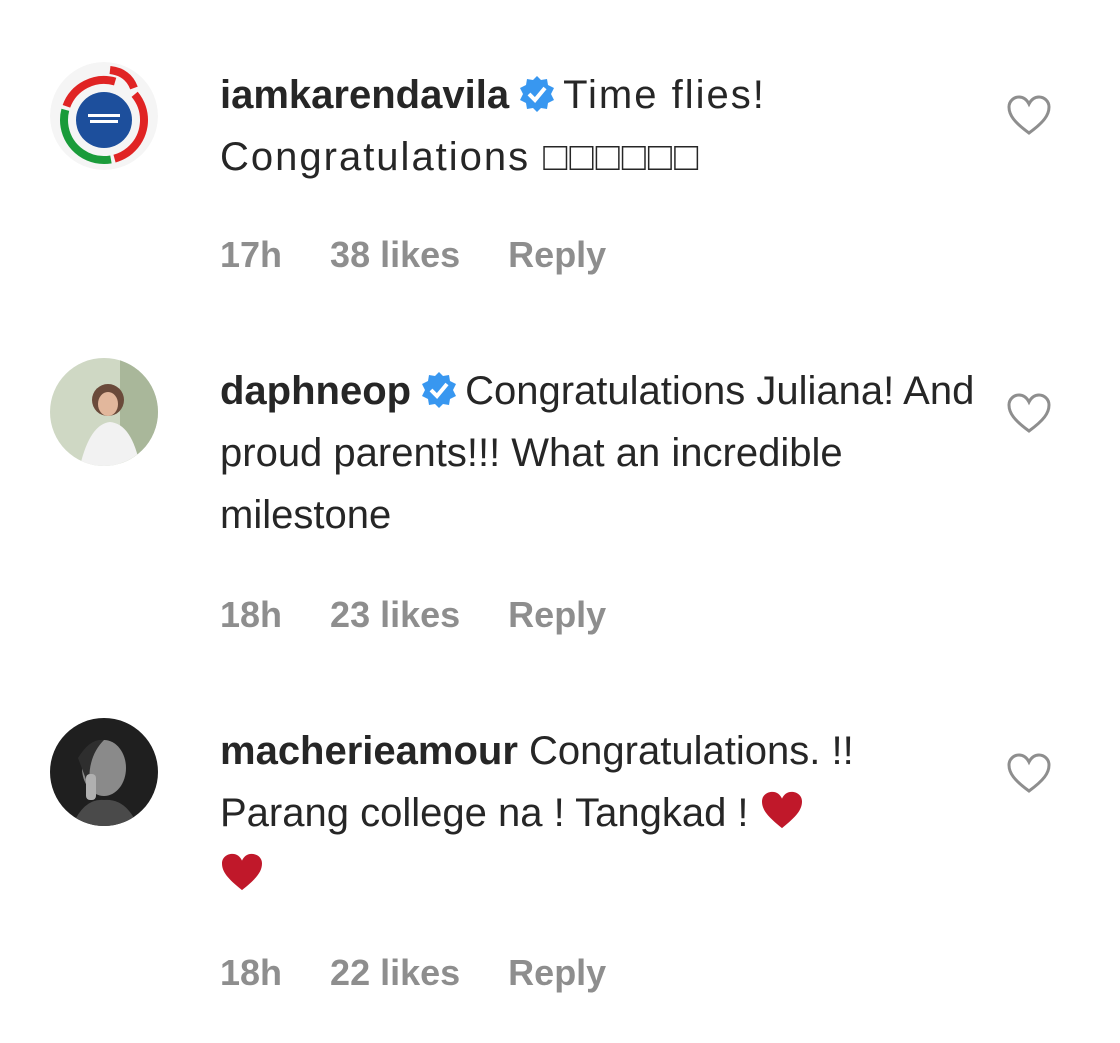 The height and width of the screenshot is (1043, 1120). What do you see at coordinates (251, 255) in the screenshot?
I see `comment-time: 17h` at bounding box center [251, 255].